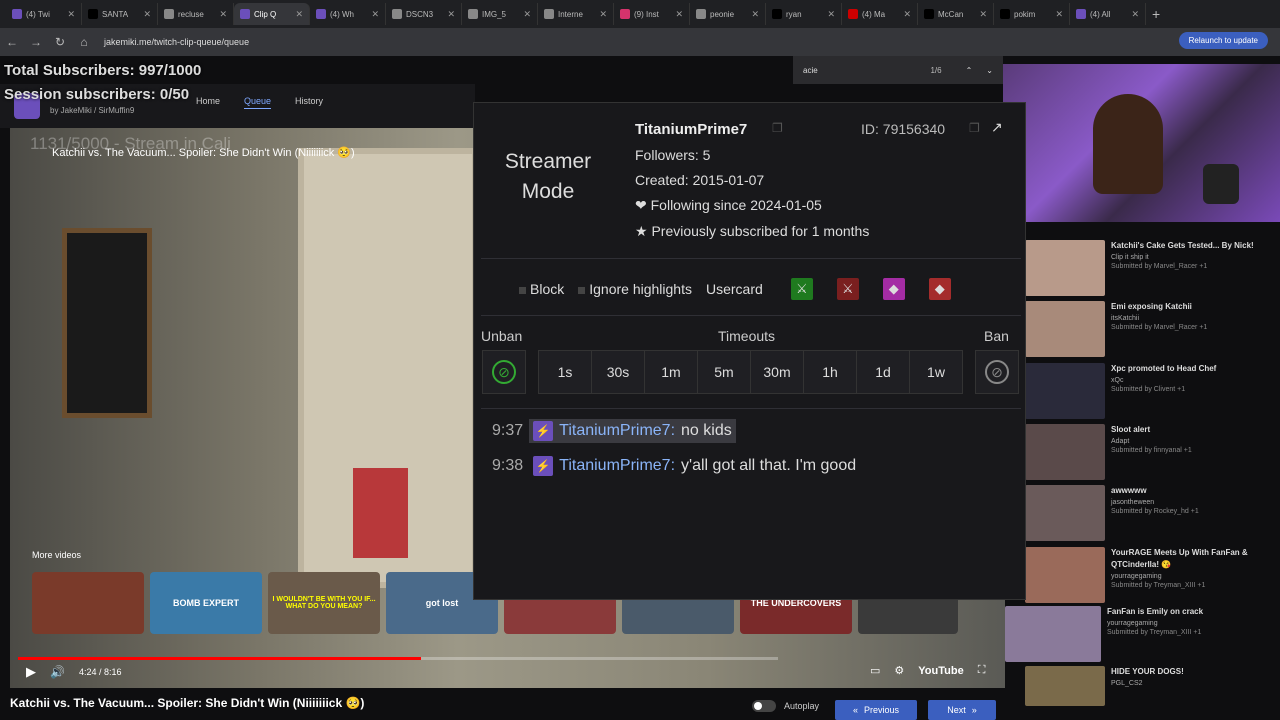  Describe the element at coordinates (883, 372) in the screenshot. I see `timeout-1d-button: 1d` at that location.